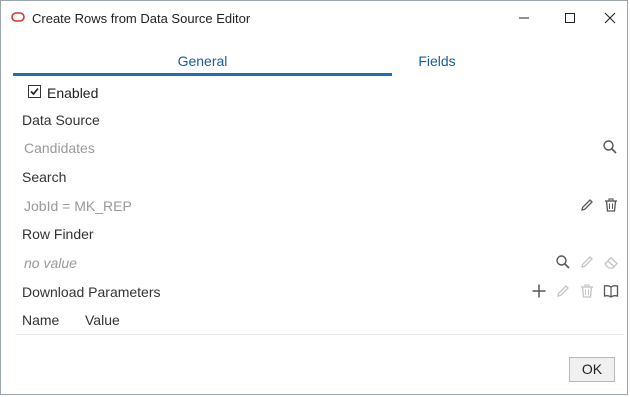 The image size is (630, 397). I want to click on enabled-label: Enabled, so click(73, 93).